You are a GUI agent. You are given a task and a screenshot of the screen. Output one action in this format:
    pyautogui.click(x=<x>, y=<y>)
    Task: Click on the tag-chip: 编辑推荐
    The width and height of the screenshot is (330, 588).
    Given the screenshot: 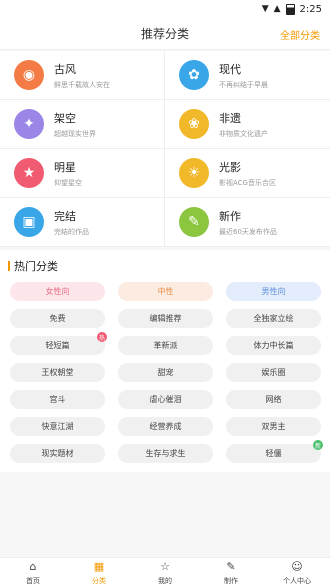 What is the action you would take?
    pyautogui.click(x=165, y=318)
    